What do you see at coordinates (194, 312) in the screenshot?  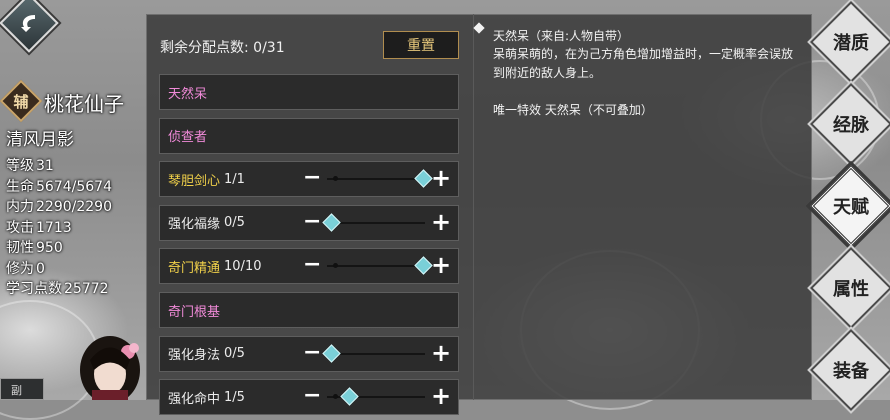 I see `talent-name: 奇门根基` at bounding box center [194, 312].